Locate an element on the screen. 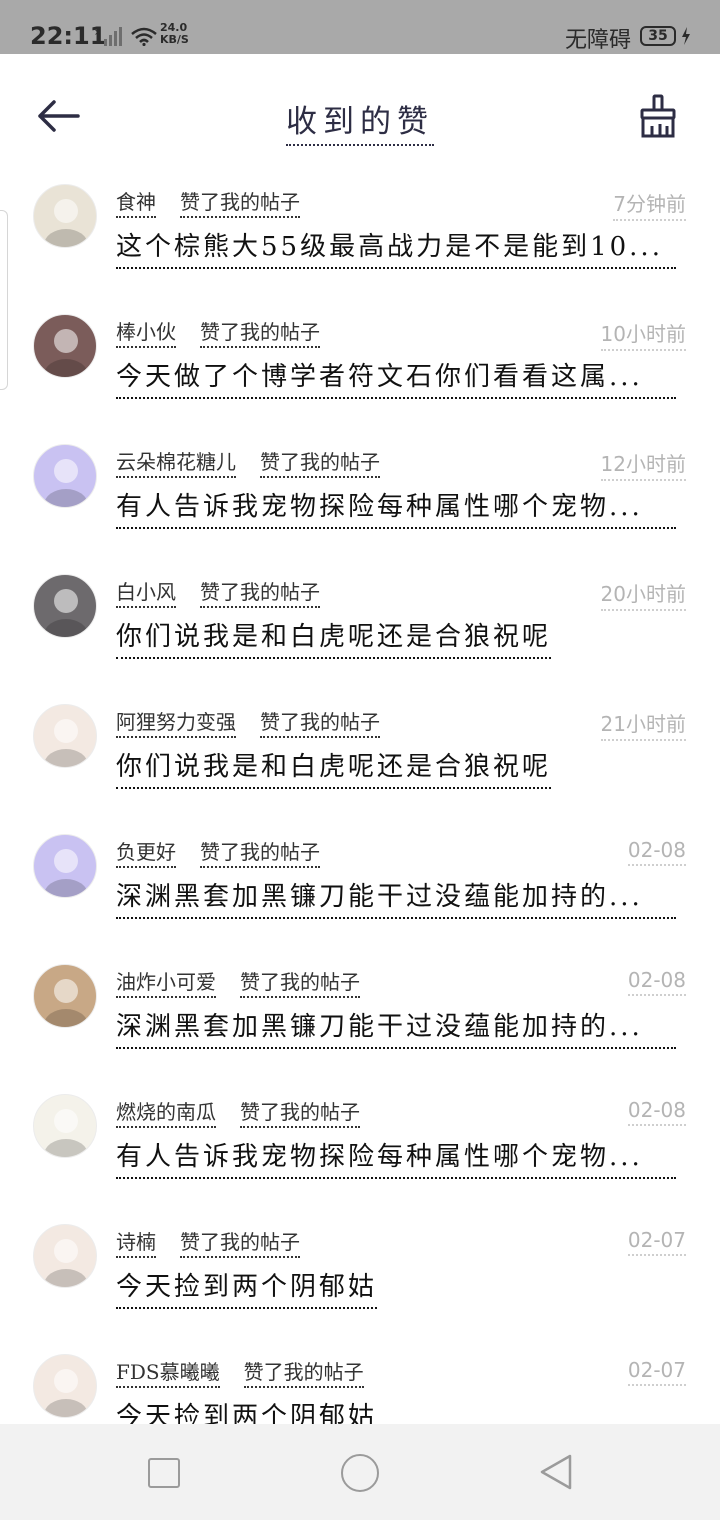 The image size is (720, 1520). page-title-text: 收到的赞 is located at coordinates (360, 125).